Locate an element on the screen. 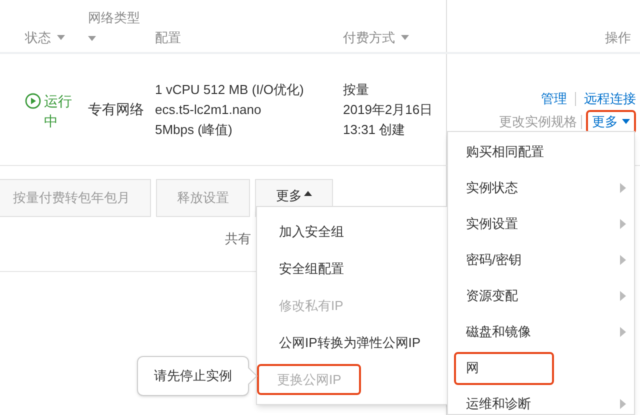 This screenshot has height=415, width=640. status-text: 运行中 is located at coordinates (58, 111).